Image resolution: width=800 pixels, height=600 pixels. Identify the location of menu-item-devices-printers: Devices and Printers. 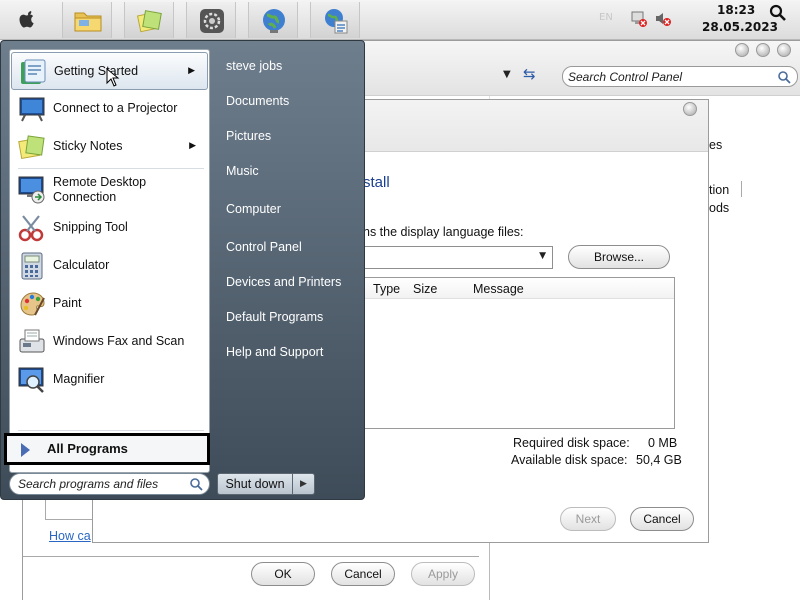
(283, 282).